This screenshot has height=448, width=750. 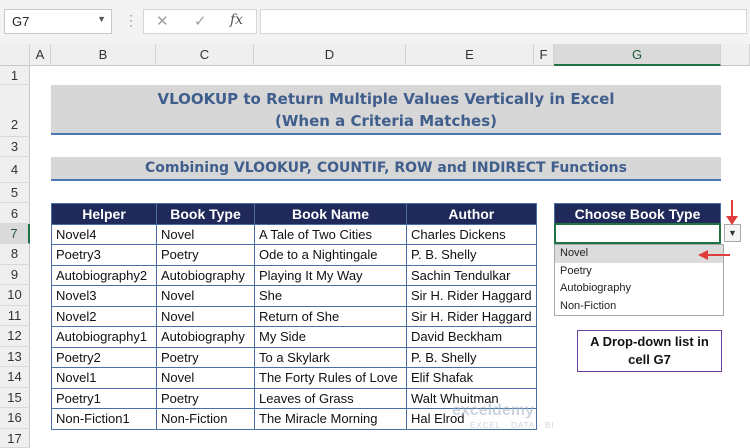 I want to click on cell: Return of She, so click(x=330, y=316).